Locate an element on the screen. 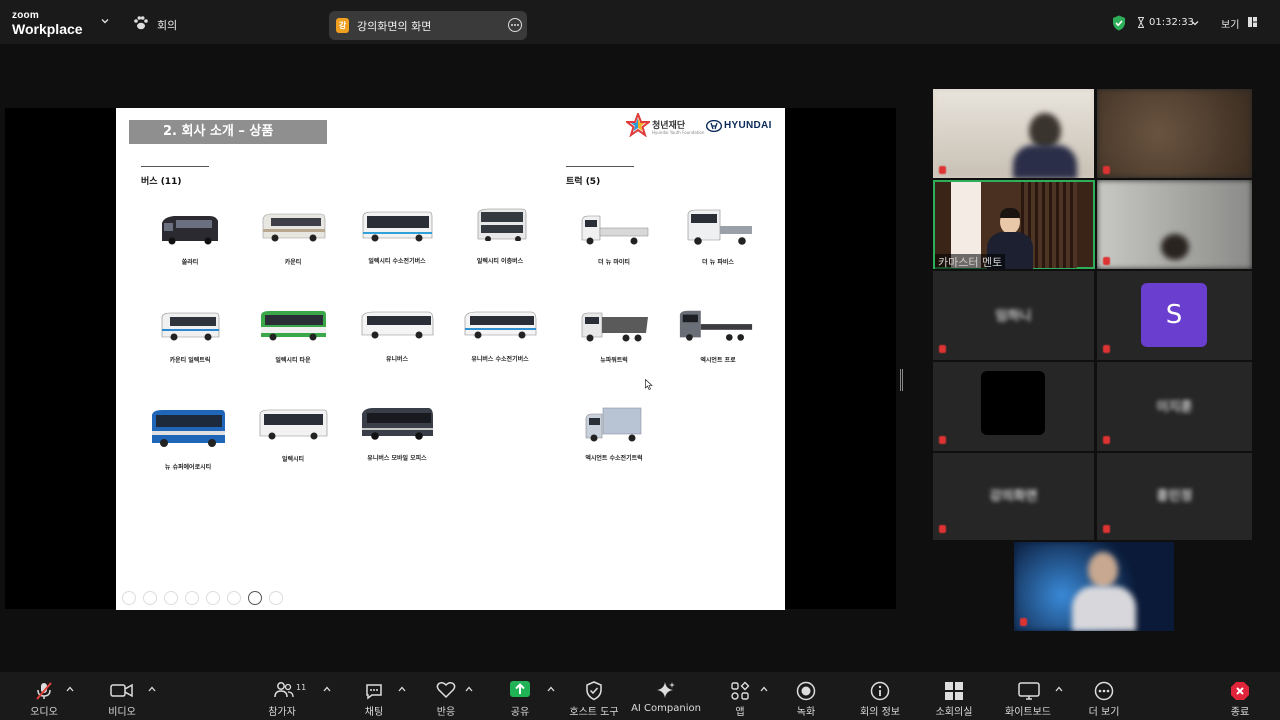 Image resolution: width=1280 pixels, height=720 pixels. screen-share-indicator: 강 강의화면의 화면 is located at coordinates (428, 25).